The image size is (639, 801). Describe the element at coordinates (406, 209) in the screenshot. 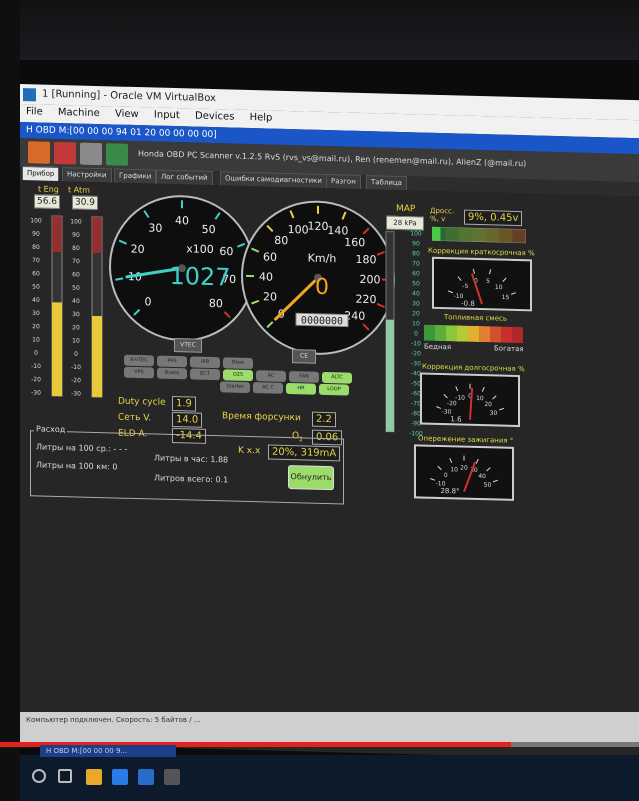

I see `map-label: MAP` at that location.